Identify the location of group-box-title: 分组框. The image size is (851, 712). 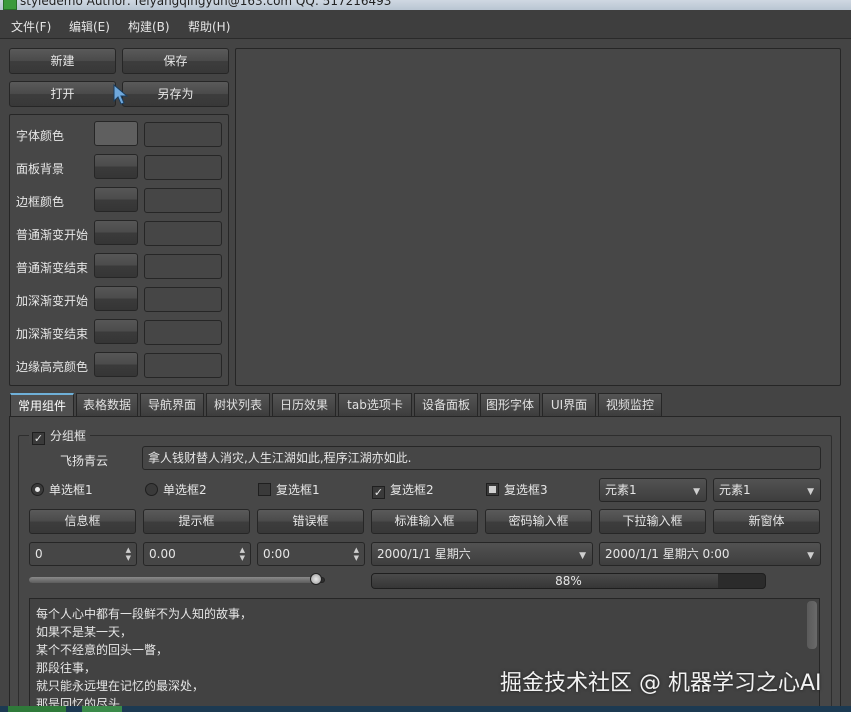
(68, 436).